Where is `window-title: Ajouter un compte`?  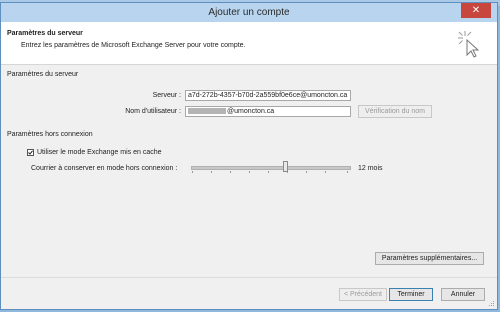 window-title: Ajouter un compte is located at coordinates (249, 12).